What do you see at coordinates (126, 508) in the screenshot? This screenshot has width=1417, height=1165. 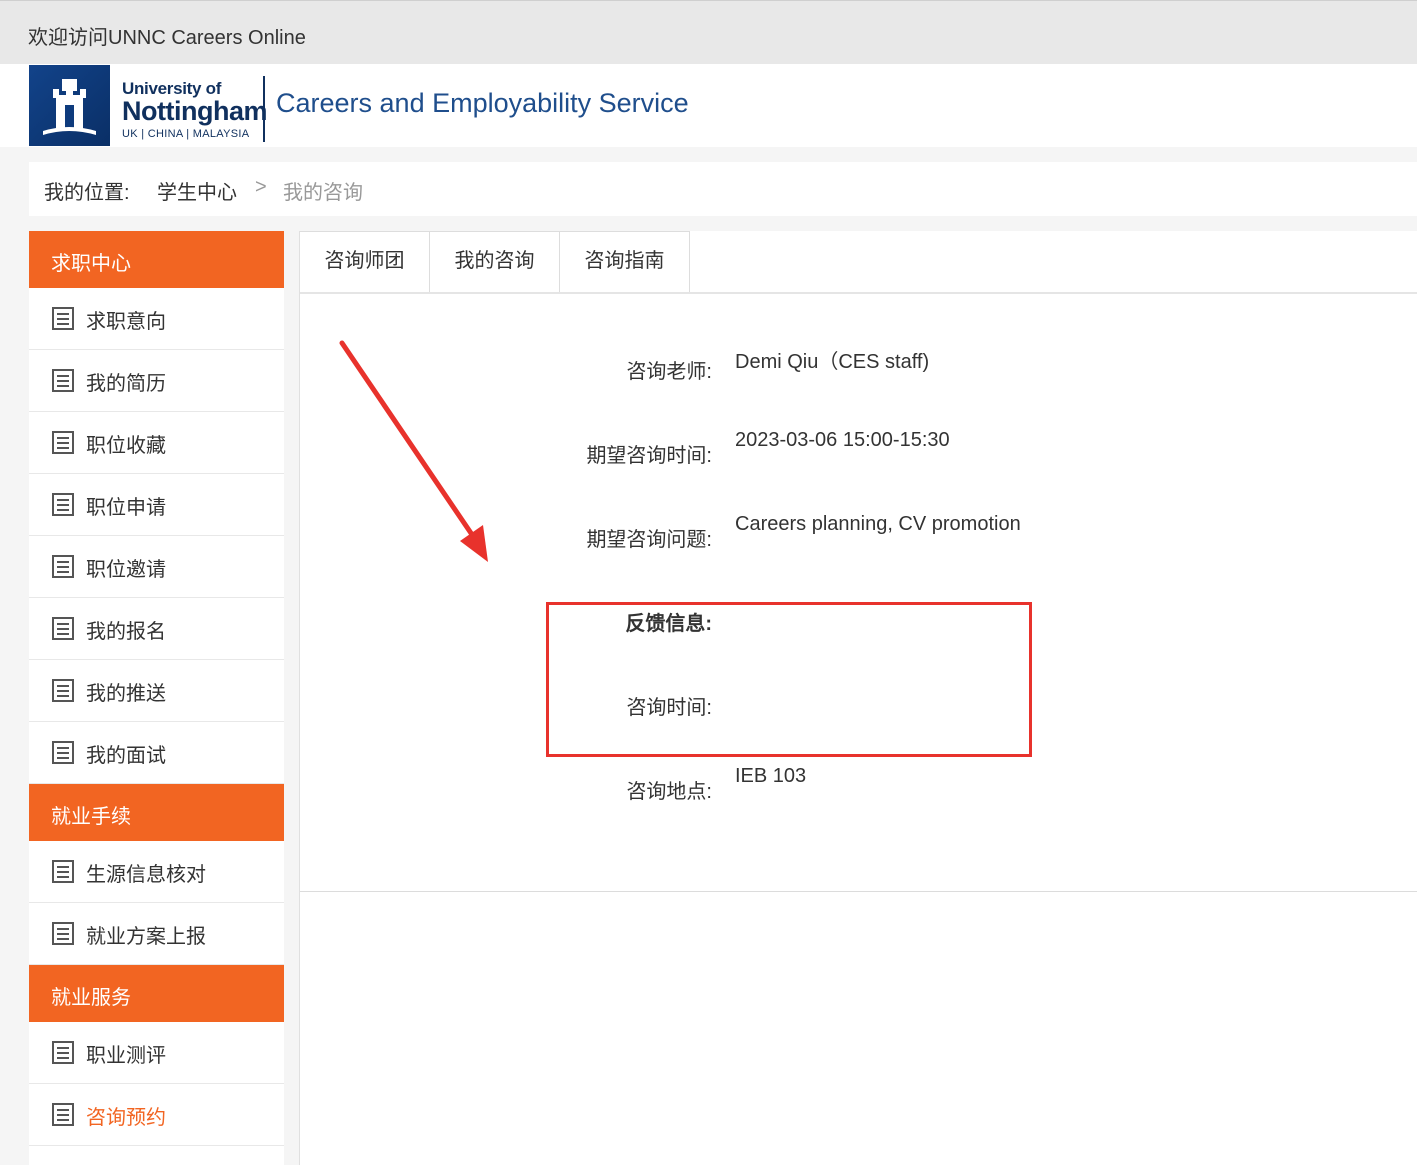 I see `sidebar-item-label: 职位申请` at bounding box center [126, 508].